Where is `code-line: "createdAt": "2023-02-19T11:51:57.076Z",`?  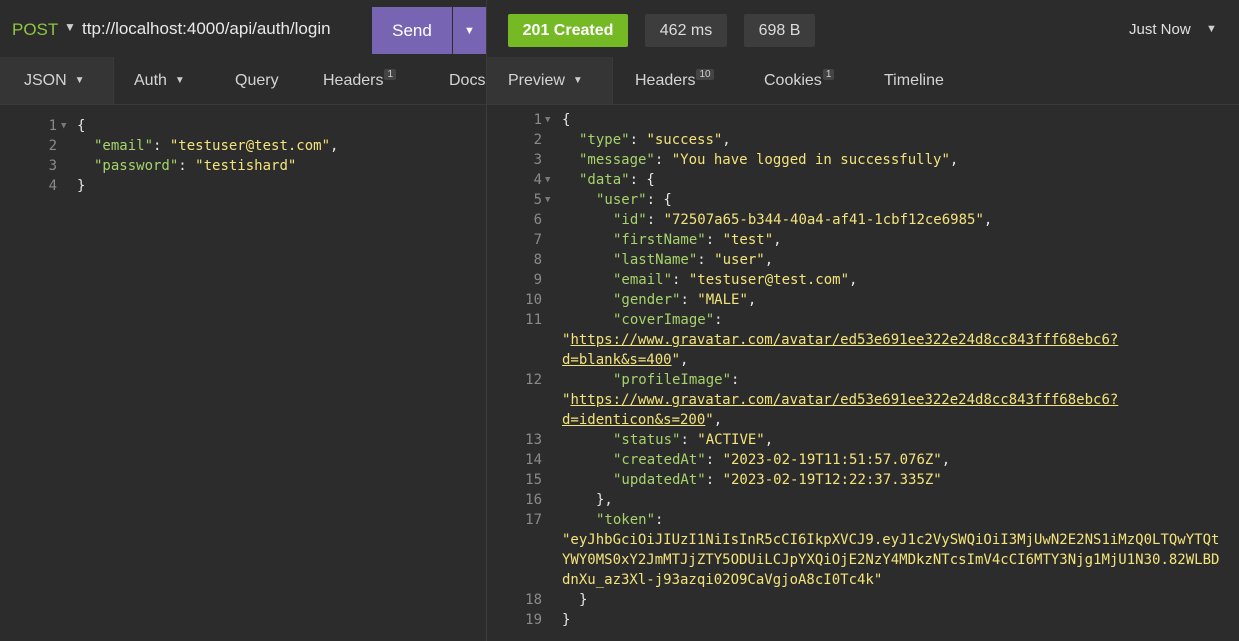
code-line: "createdAt": "2023-02-19T11:51:57.076Z", is located at coordinates (782, 460).